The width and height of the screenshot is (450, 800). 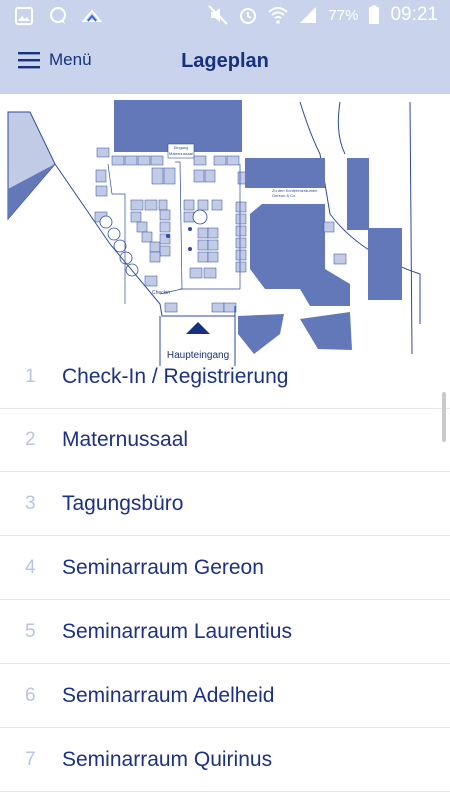 I want to click on wifi-icon, so click(x=278, y=15).